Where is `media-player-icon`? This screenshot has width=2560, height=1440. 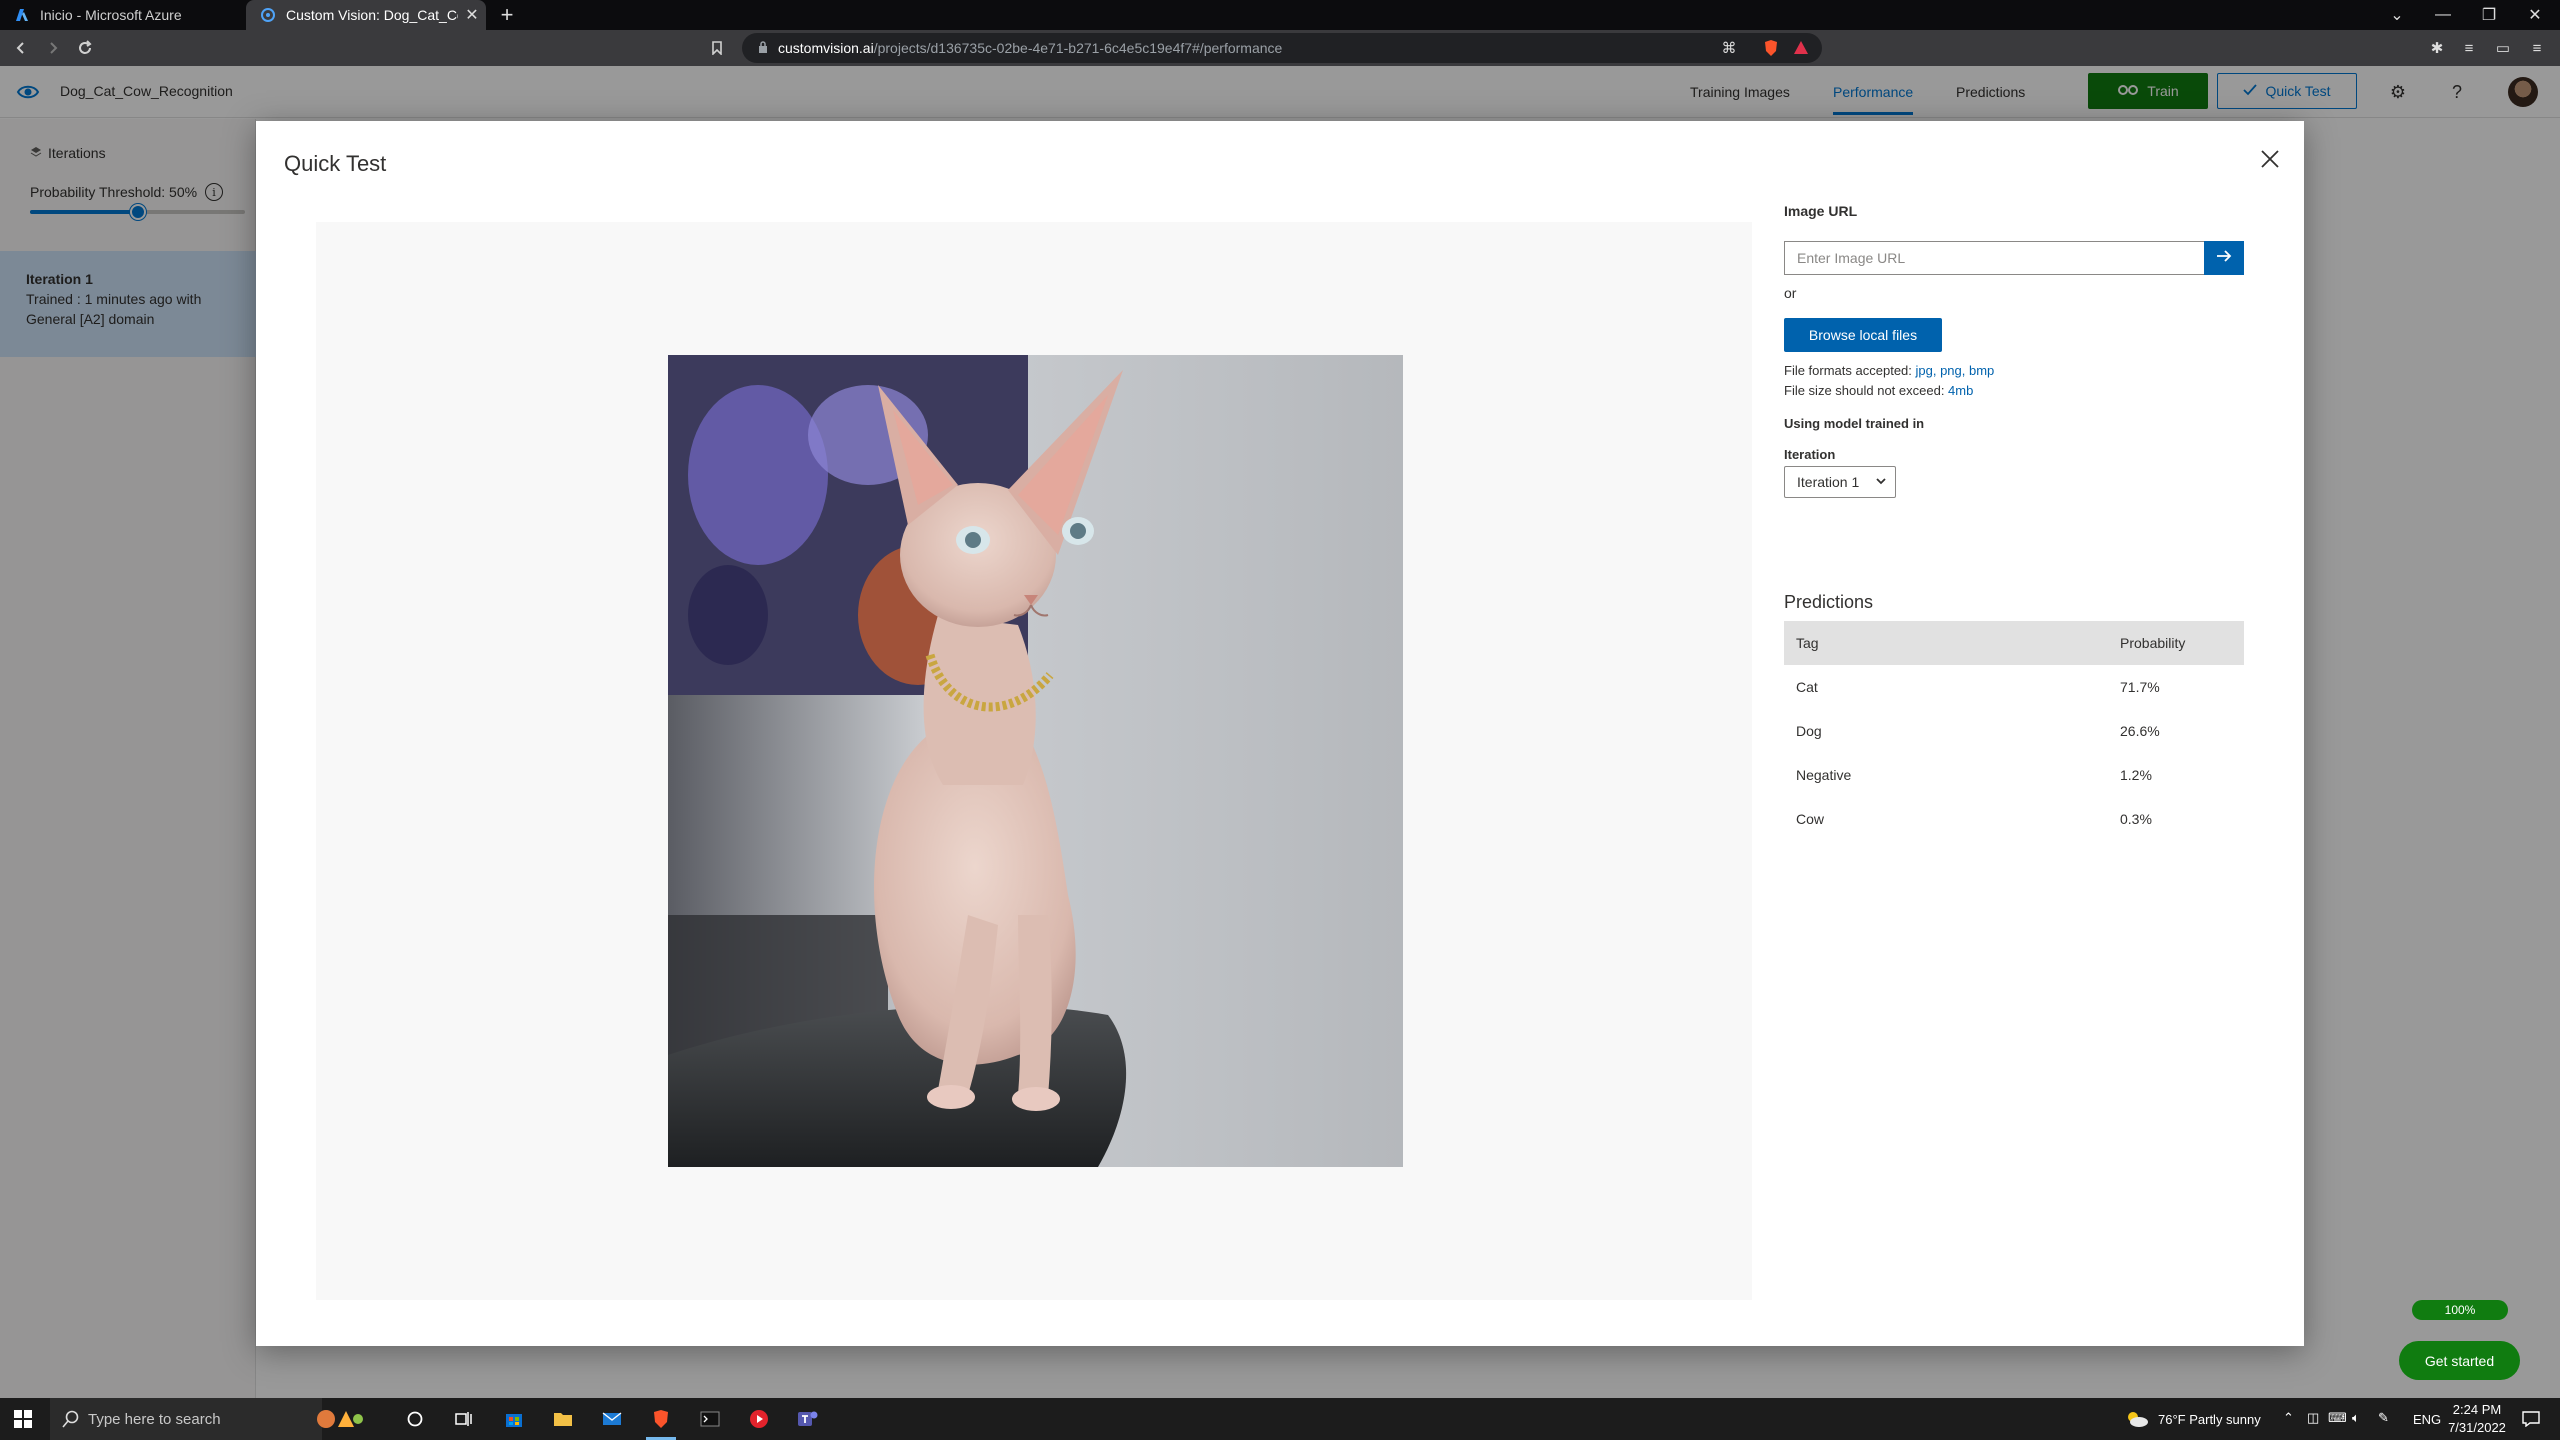
media-player-icon is located at coordinates (759, 1419).